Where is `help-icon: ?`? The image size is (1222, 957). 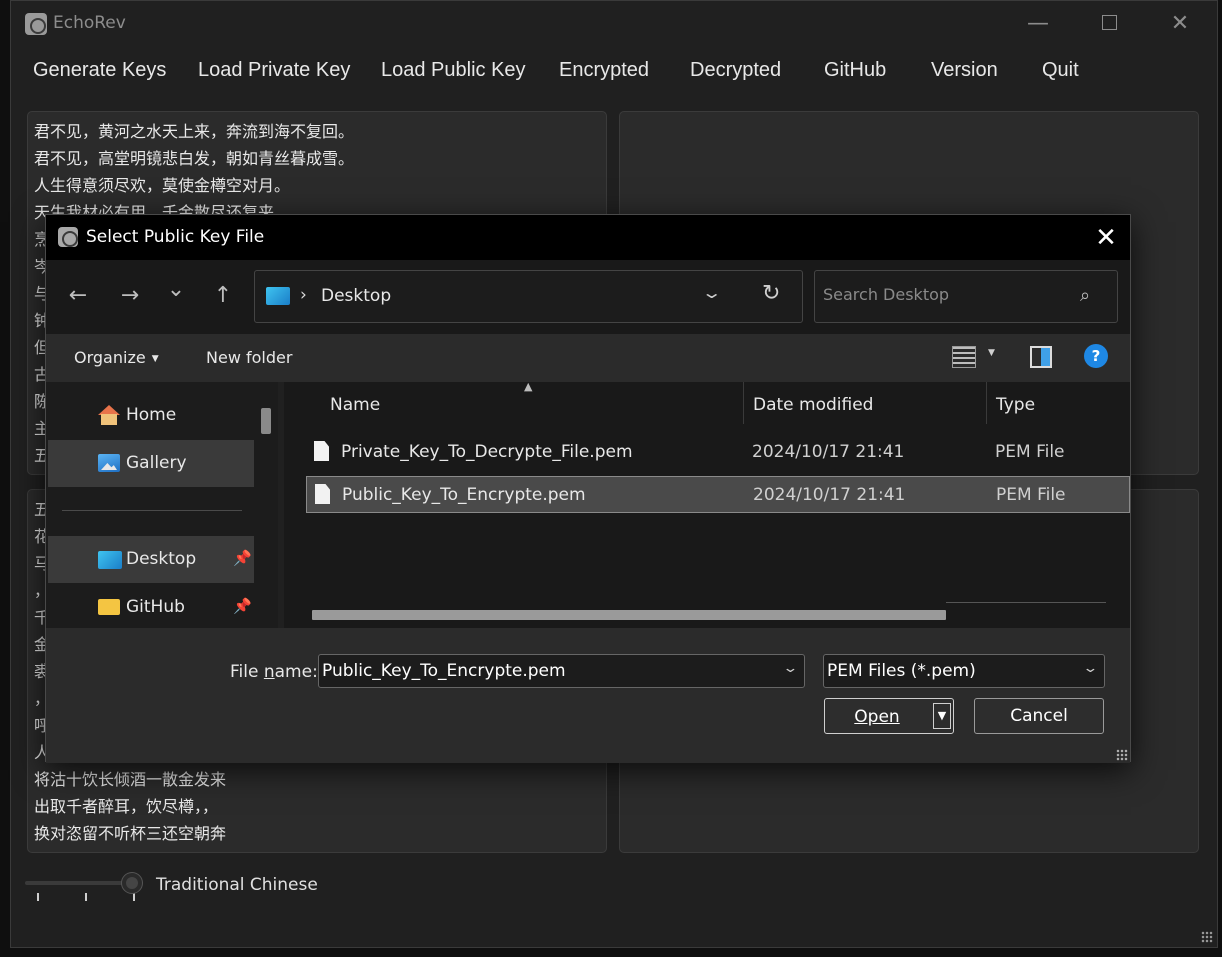 help-icon: ? is located at coordinates (1096, 356).